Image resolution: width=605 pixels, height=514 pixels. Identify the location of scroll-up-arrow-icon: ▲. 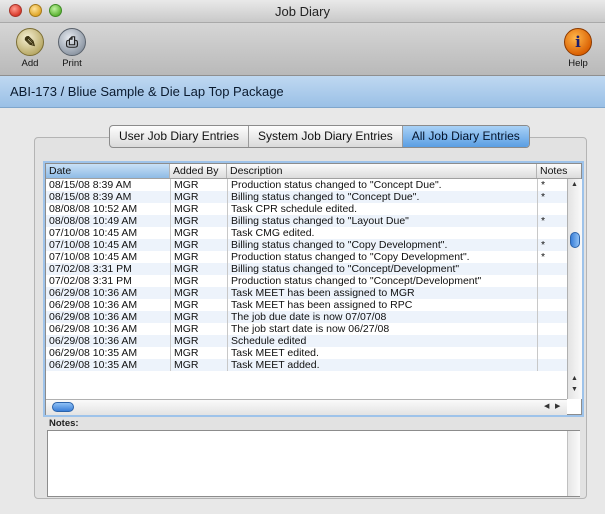
(574, 378).